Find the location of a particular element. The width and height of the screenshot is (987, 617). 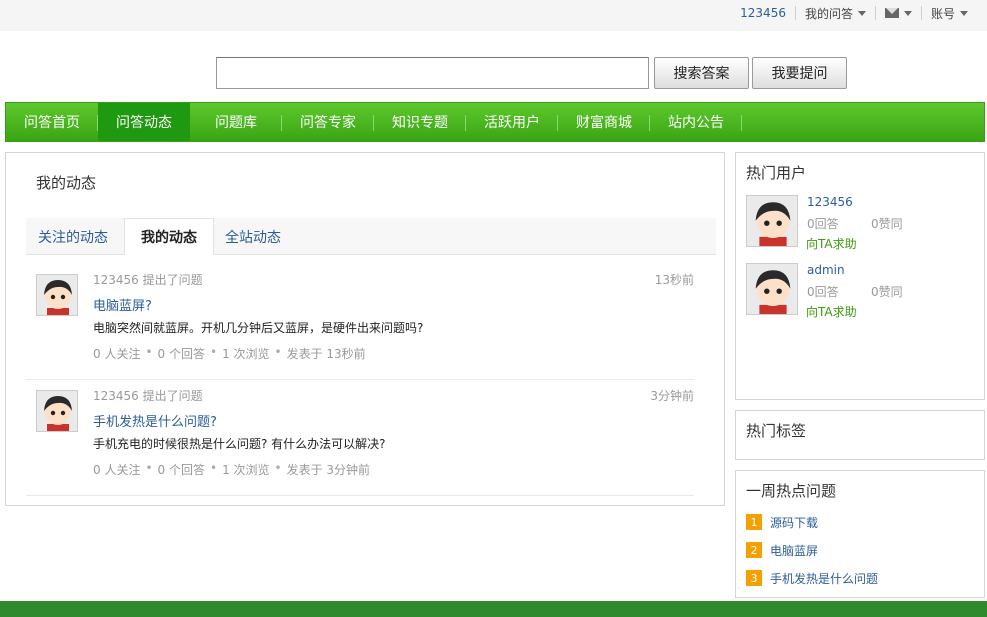

hot-question-item: 3 手机发热是什么问题 is located at coordinates (812, 578).